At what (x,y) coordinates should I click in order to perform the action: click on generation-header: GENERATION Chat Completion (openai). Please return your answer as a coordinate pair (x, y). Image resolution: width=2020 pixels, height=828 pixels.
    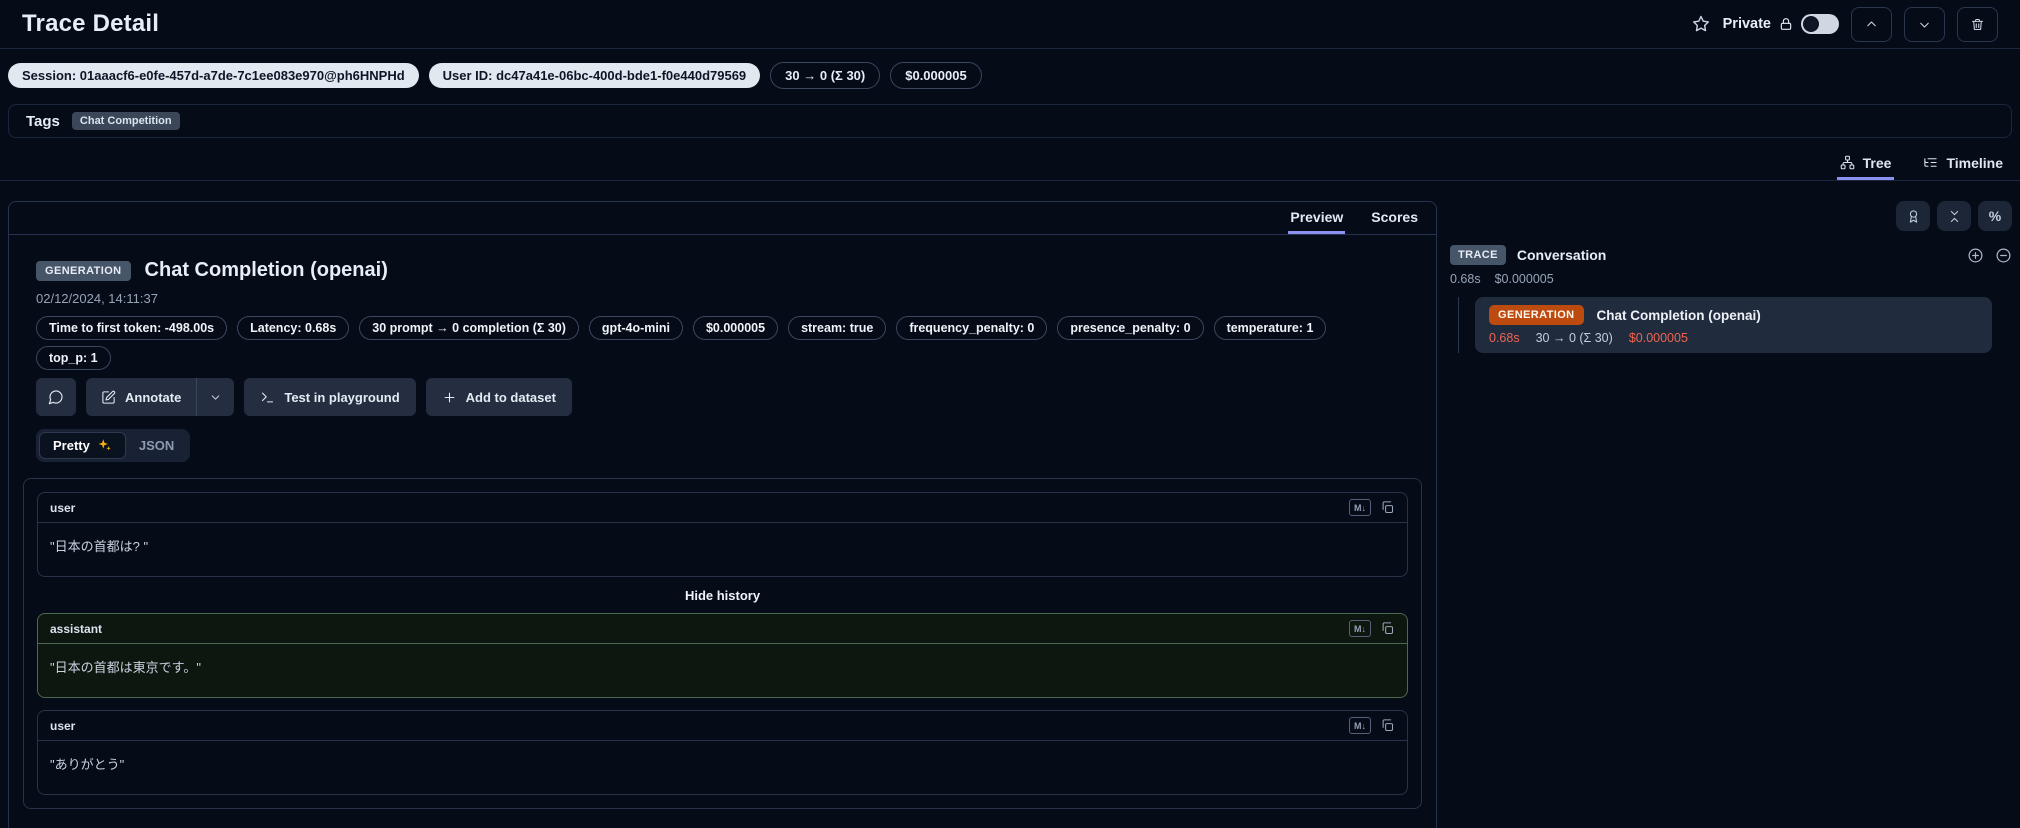
    Looking at the image, I should click on (729, 270).